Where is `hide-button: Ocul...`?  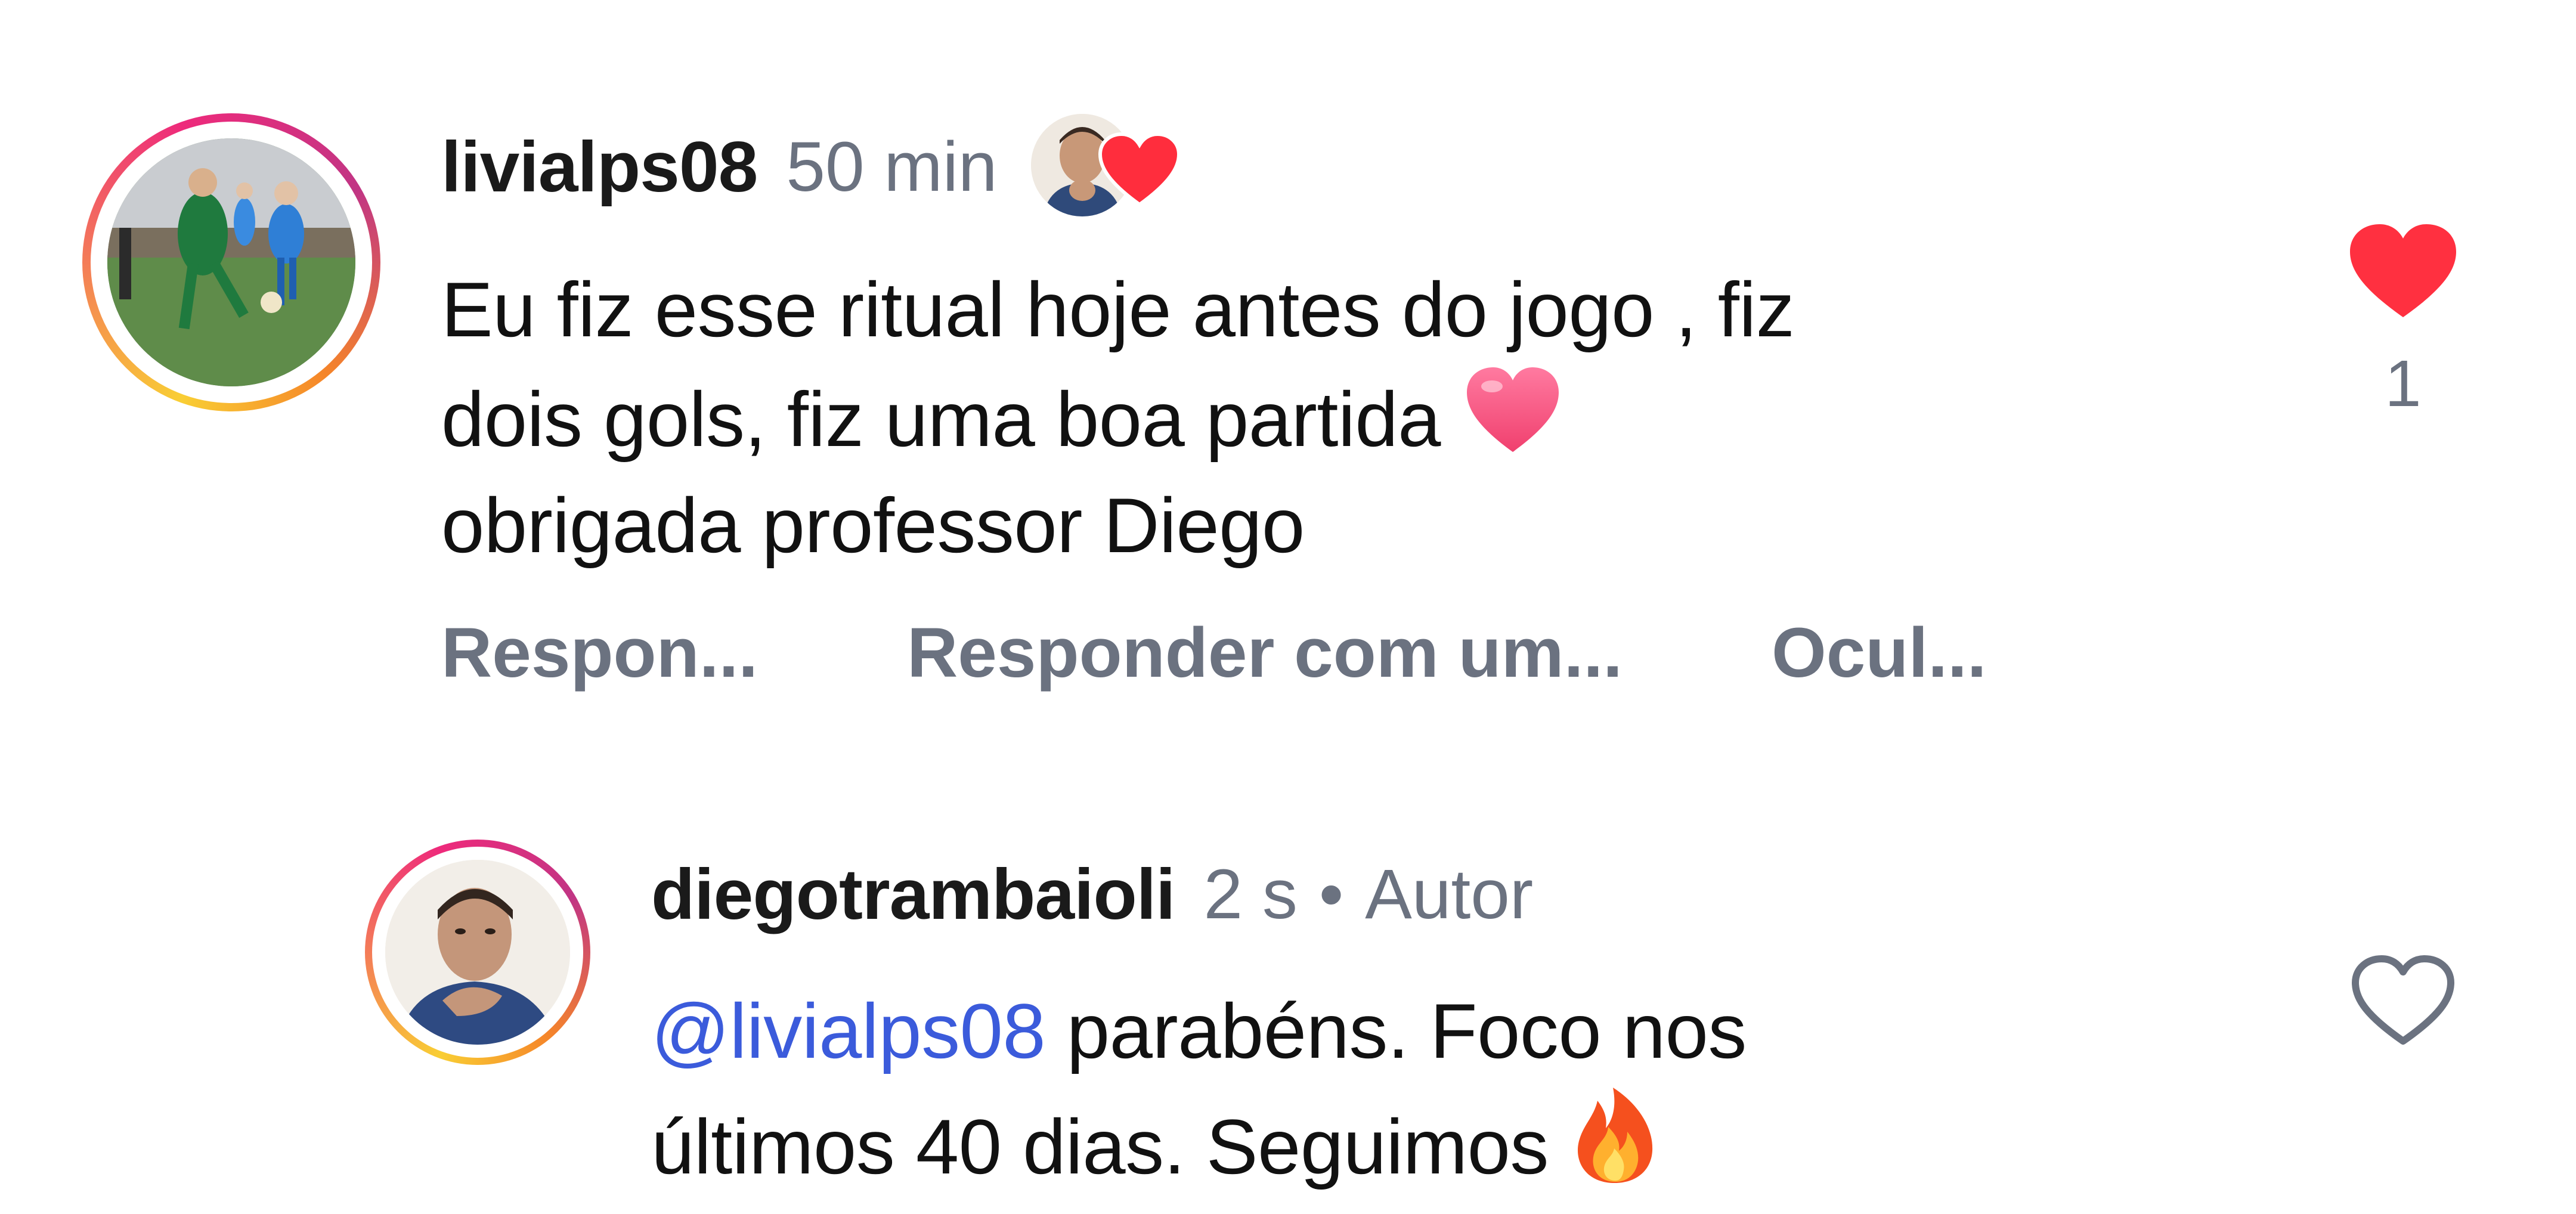 hide-button: Ocul... is located at coordinates (1880, 652).